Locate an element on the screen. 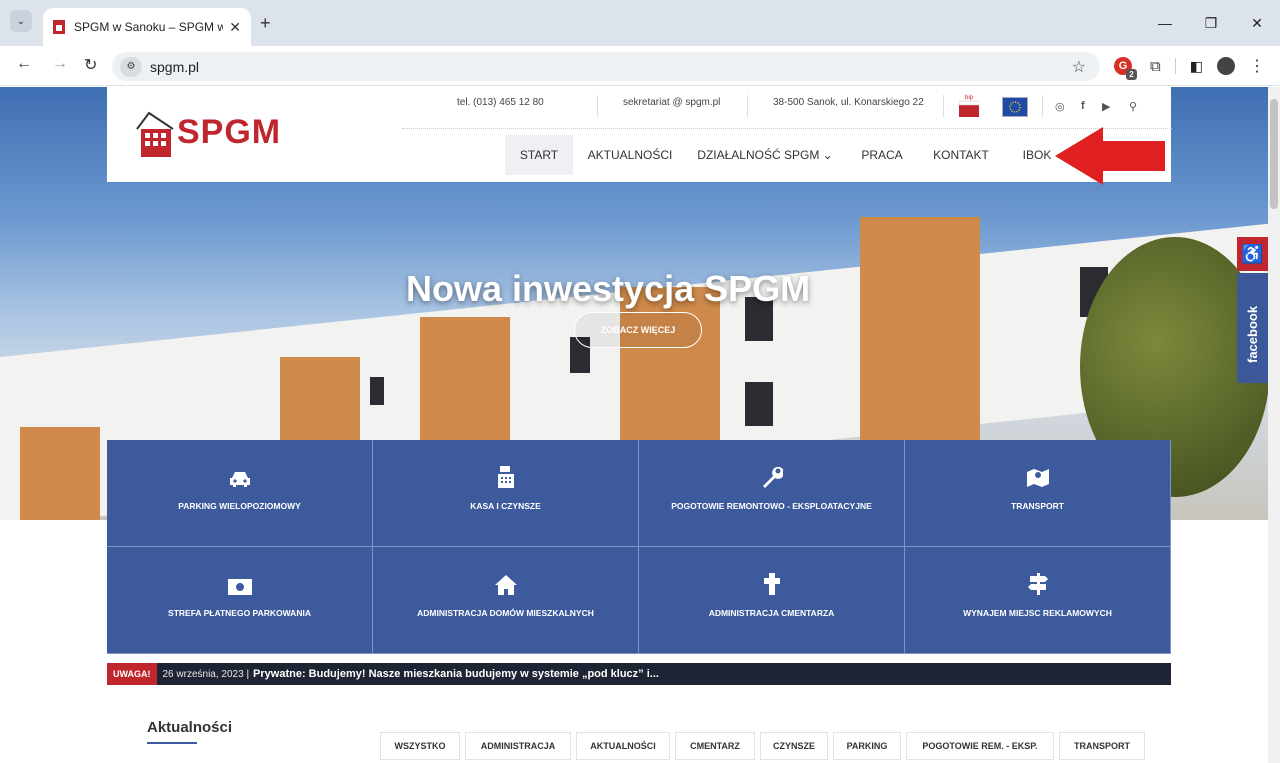 Image resolution: width=1280 pixels, height=763 pixels. tab-title: SPGM w Sanoku – SPGM w San is located at coordinates (149, 27).